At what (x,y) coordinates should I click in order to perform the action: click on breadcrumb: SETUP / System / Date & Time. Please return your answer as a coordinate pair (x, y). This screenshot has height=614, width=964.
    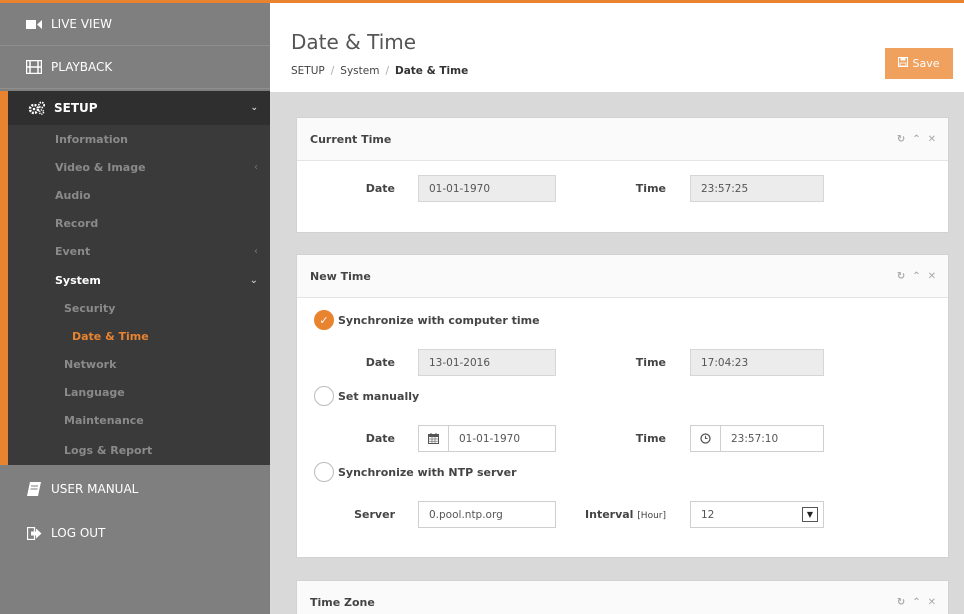
    Looking at the image, I should click on (379, 71).